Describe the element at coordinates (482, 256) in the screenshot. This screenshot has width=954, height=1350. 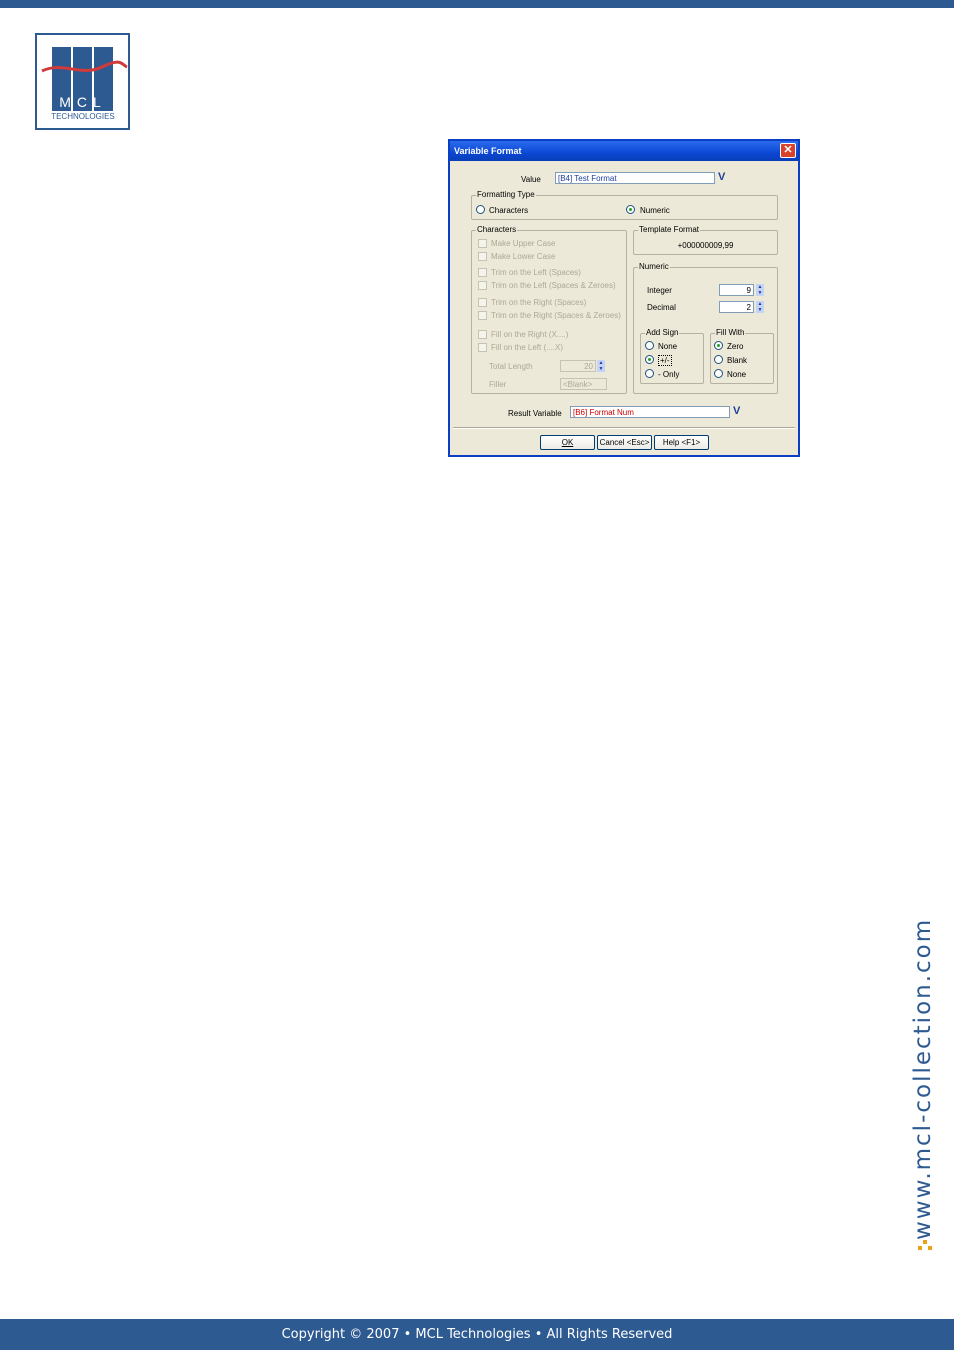
I see `make-lower-checkbox` at that location.